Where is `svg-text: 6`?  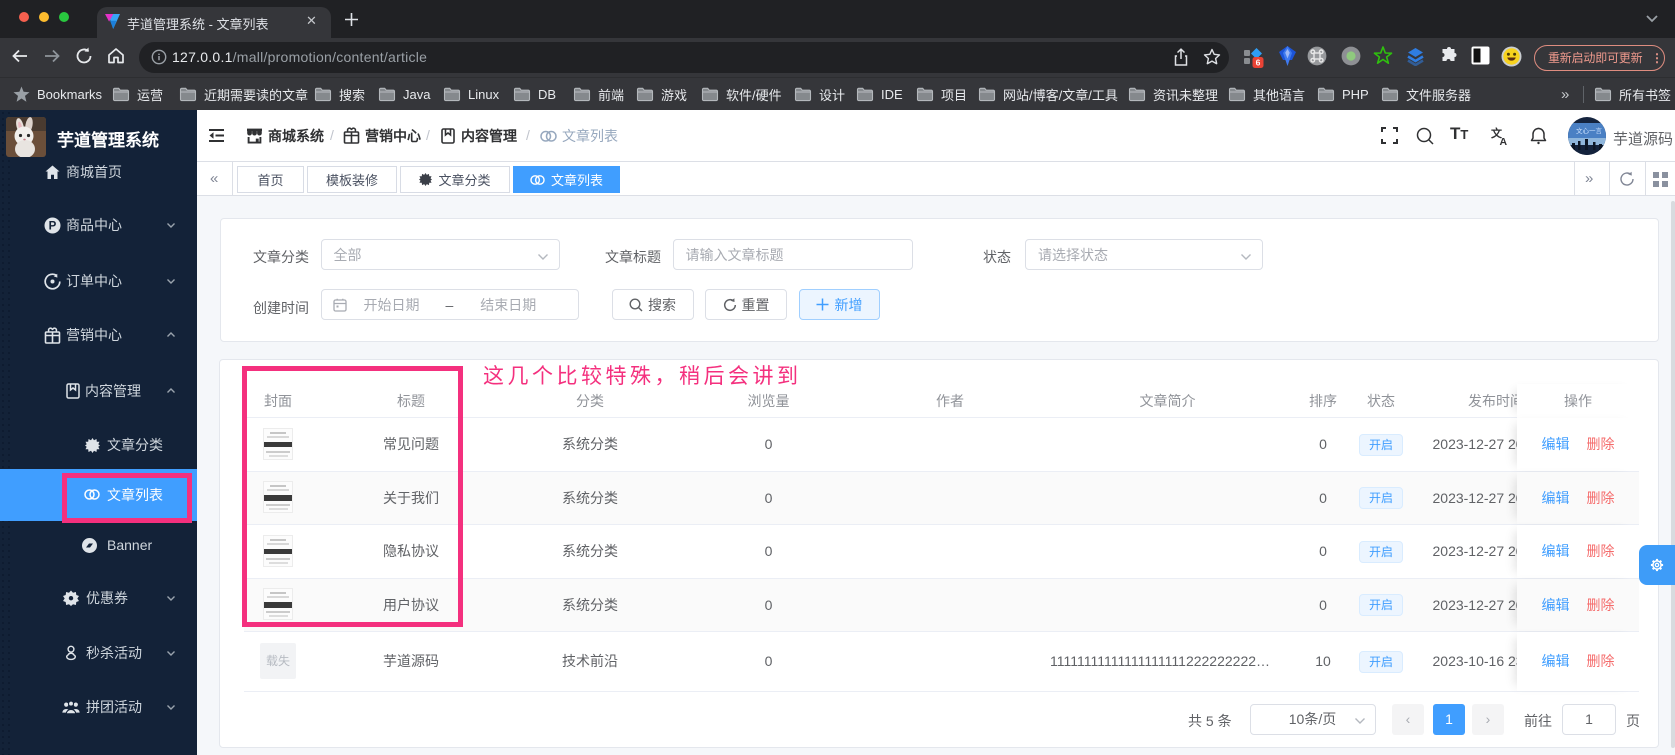
svg-text: 6 is located at coordinates (1258, 63).